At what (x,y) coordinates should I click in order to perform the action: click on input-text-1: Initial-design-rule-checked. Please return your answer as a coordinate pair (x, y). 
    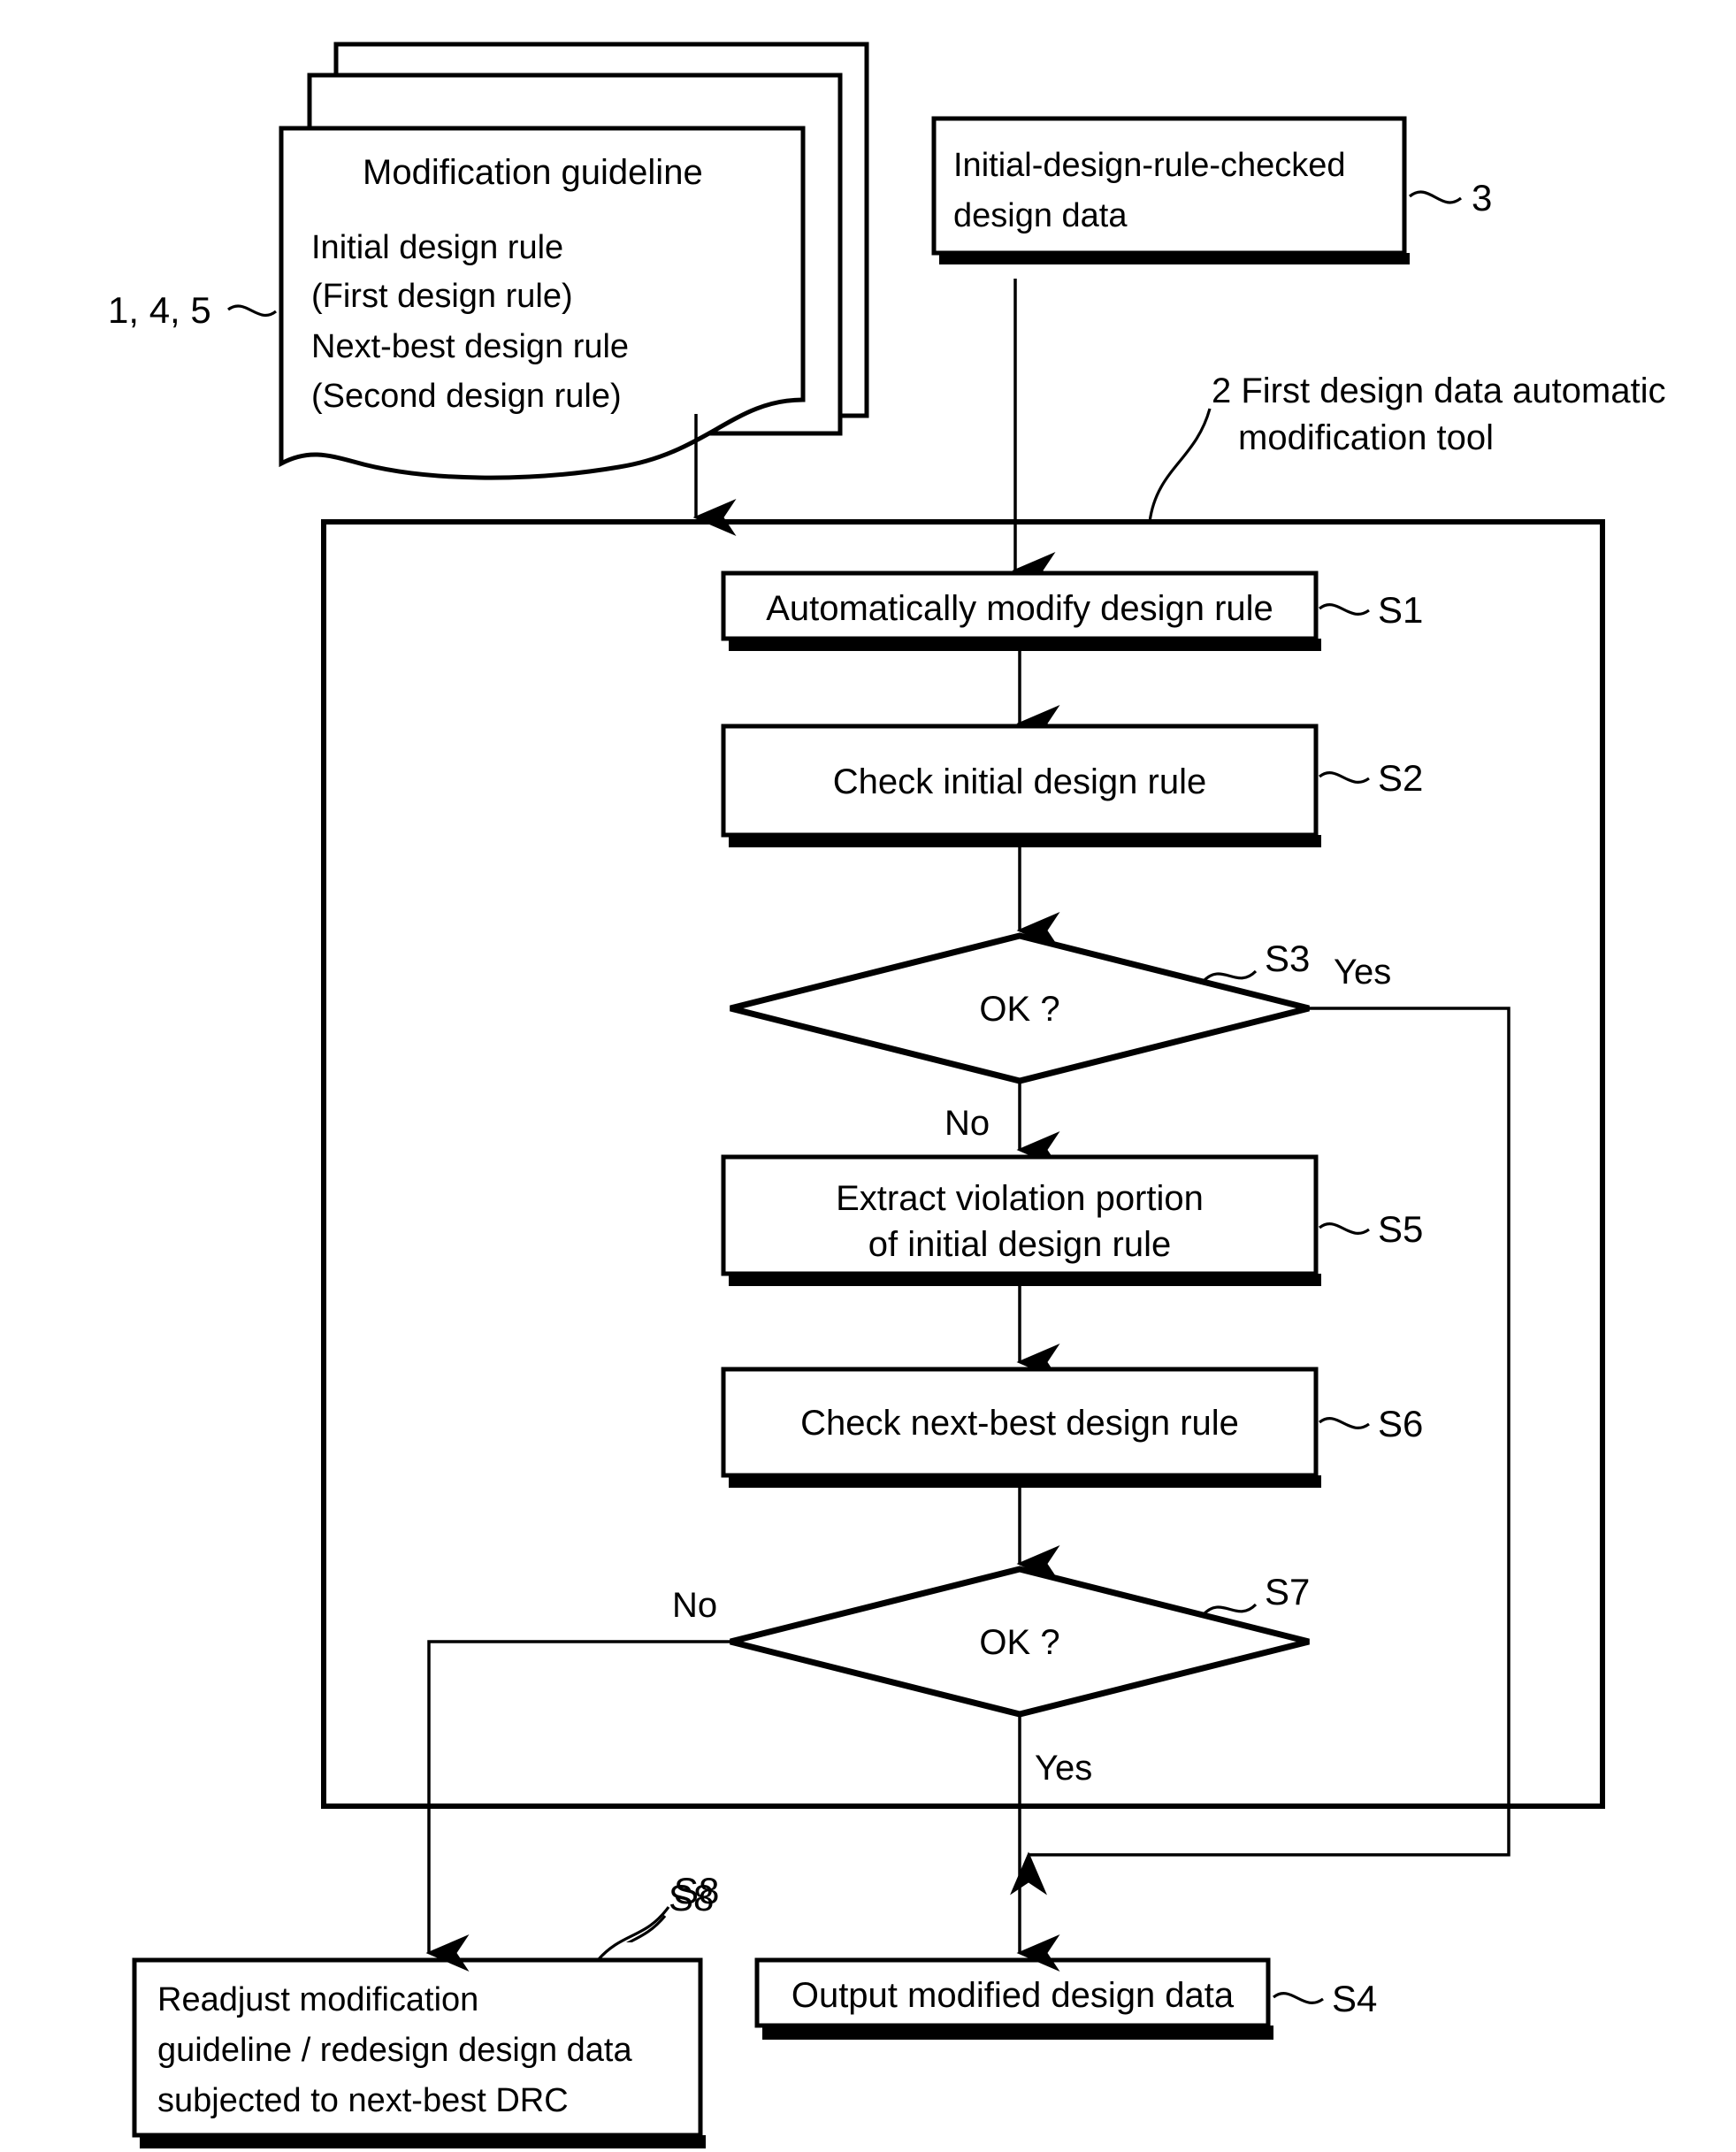
    Looking at the image, I should click on (1149, 166).